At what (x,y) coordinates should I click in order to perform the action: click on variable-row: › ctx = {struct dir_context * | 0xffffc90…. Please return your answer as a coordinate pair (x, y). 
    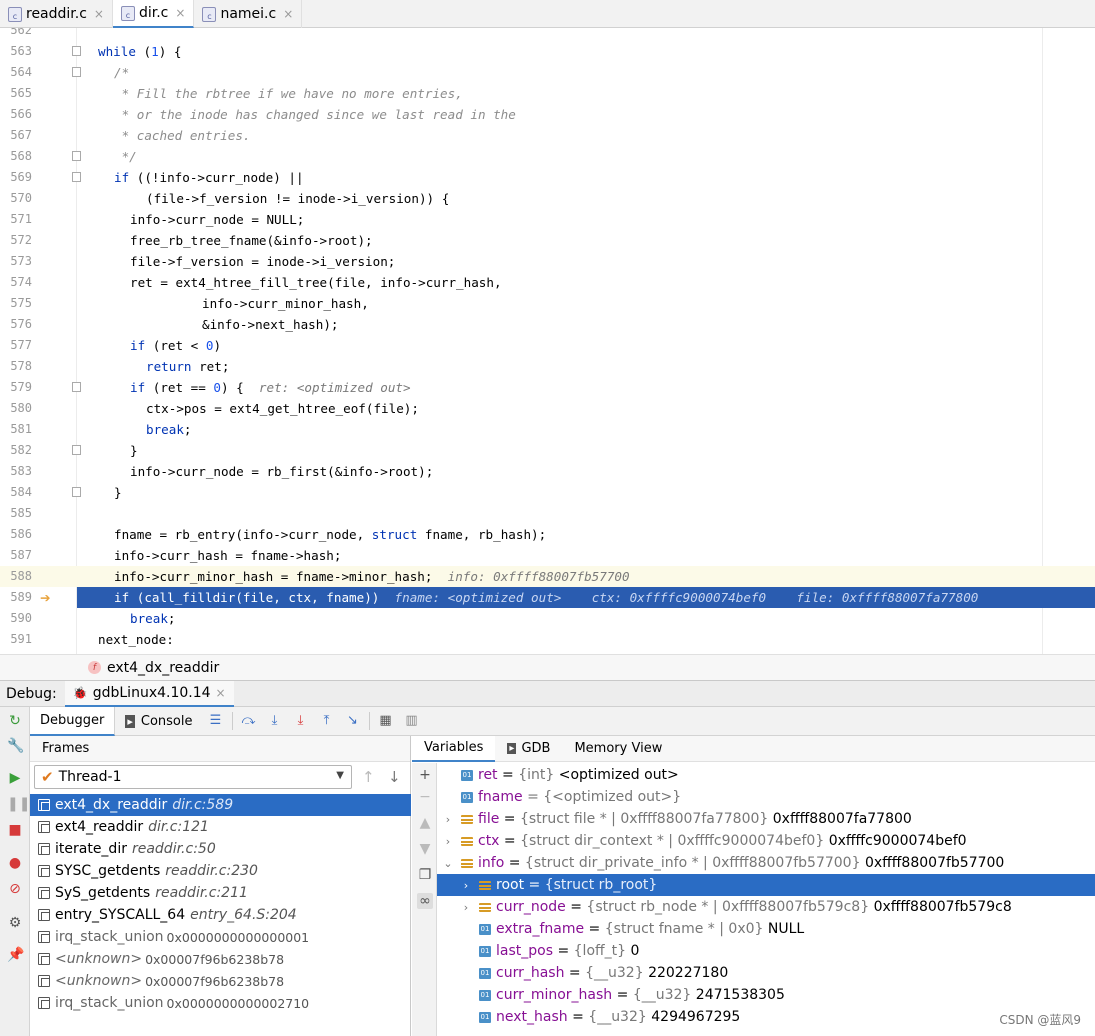
    Looking at the image, I should click on (766, 841).